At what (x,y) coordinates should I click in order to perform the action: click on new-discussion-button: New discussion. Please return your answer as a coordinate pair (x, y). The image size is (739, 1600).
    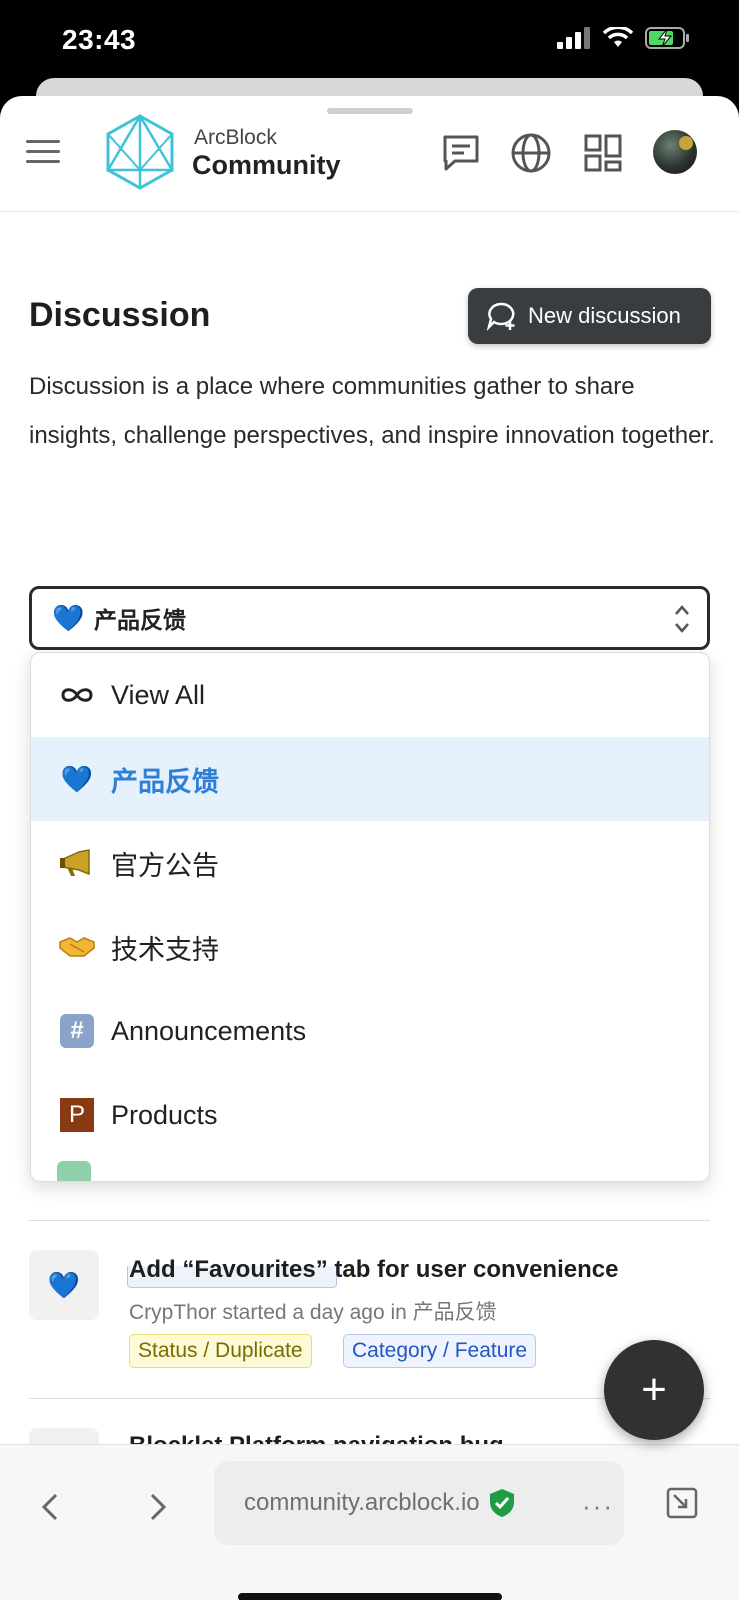
    Looking at the image, I should click on (589, 316).